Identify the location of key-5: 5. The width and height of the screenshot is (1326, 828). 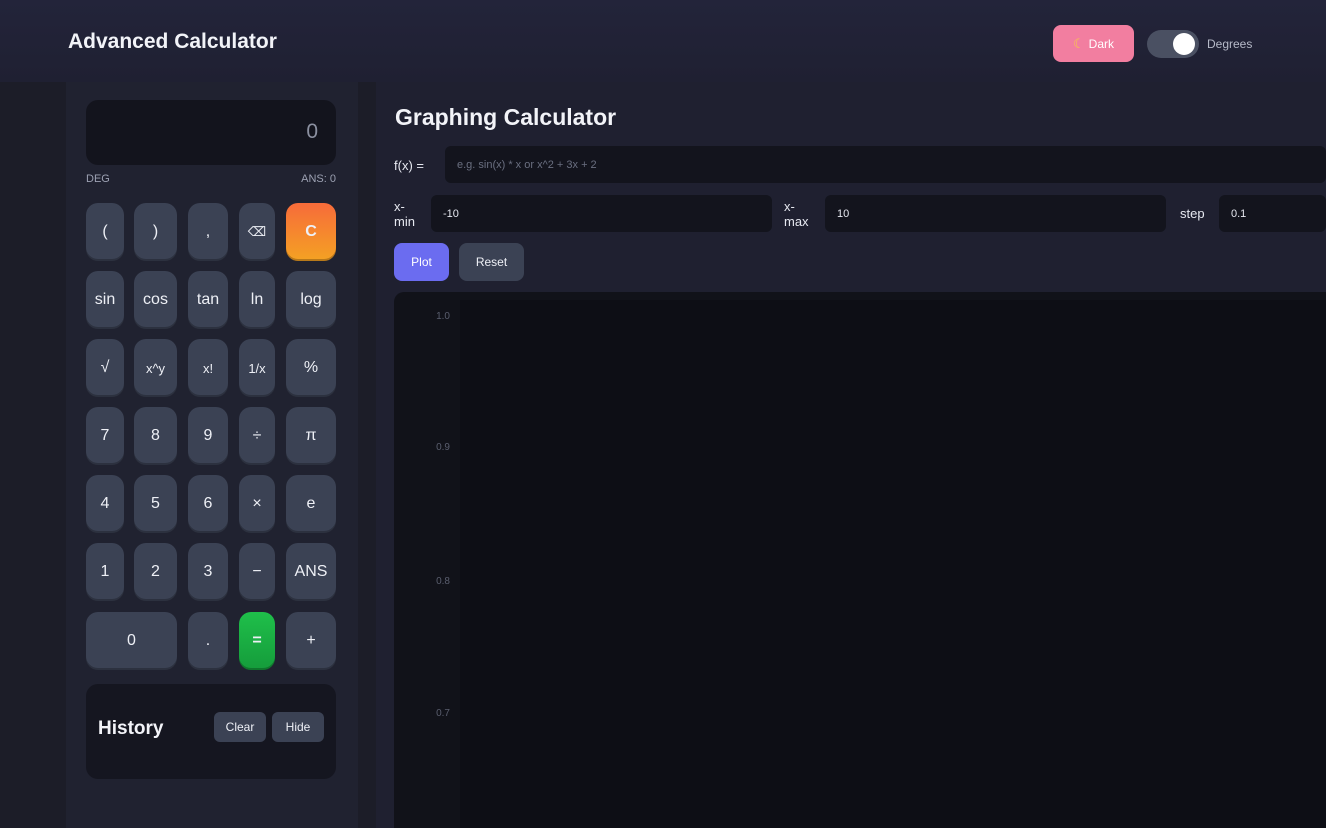
(155, 504).